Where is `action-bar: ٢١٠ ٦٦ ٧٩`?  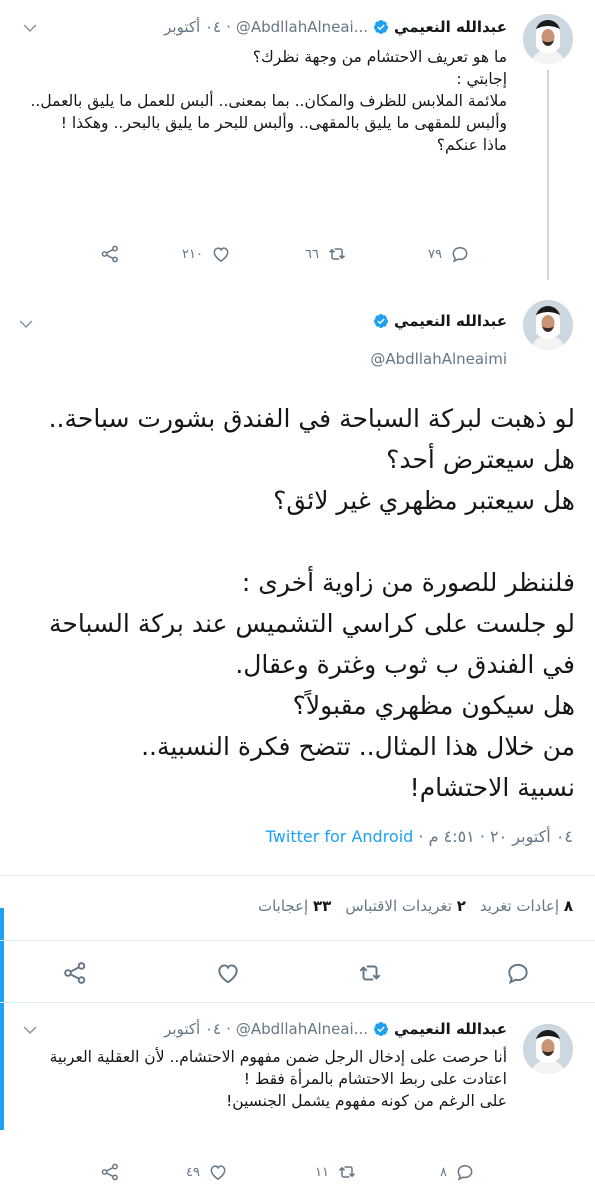 action-bar: ٢١٠ ٦٦ ٧٩ is located at coordinates (297, 255).